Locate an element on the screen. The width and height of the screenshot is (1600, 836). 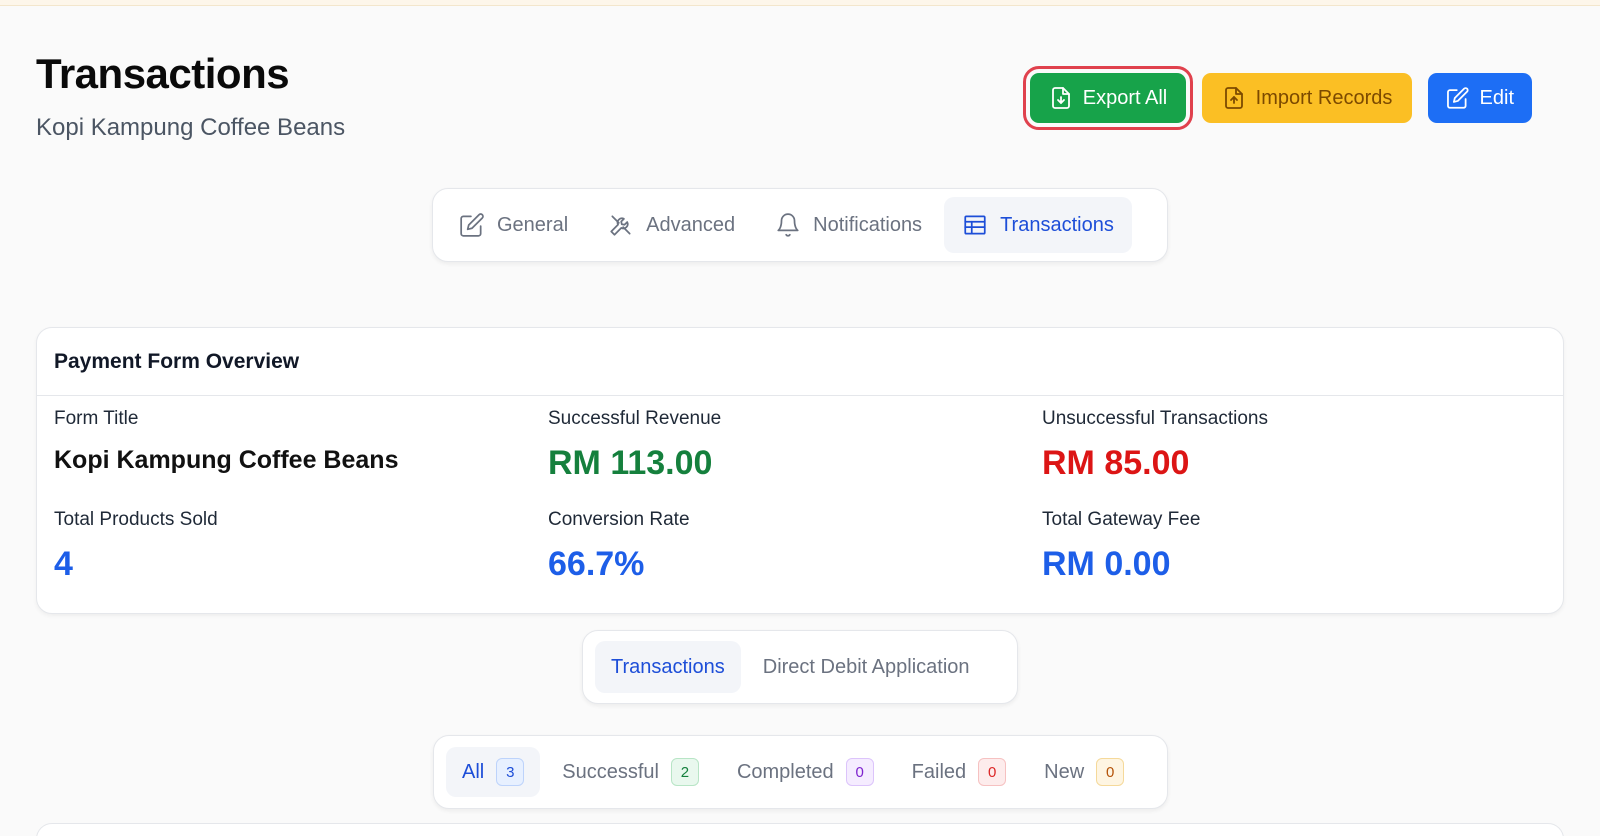
table-icon is located at coordinates (975, 225).